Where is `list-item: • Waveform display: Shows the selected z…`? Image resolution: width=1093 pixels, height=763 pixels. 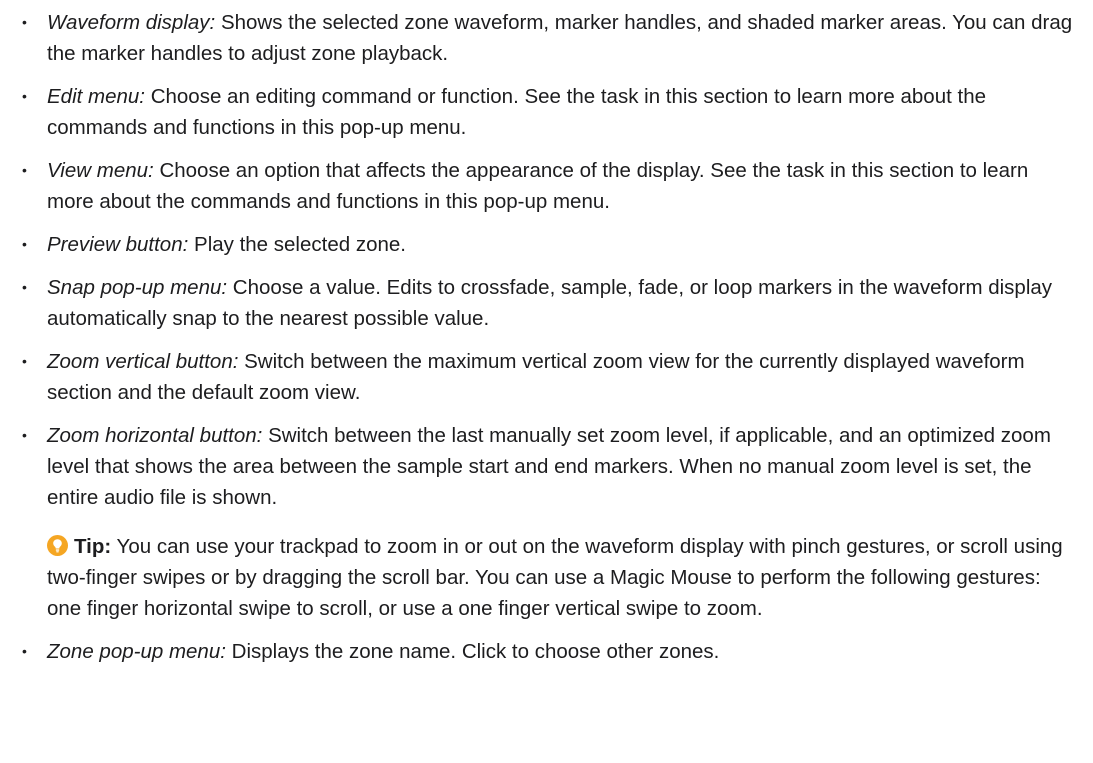 list-item: • Waveform display: Shows the selected z… is located at coordinates (546, 38).